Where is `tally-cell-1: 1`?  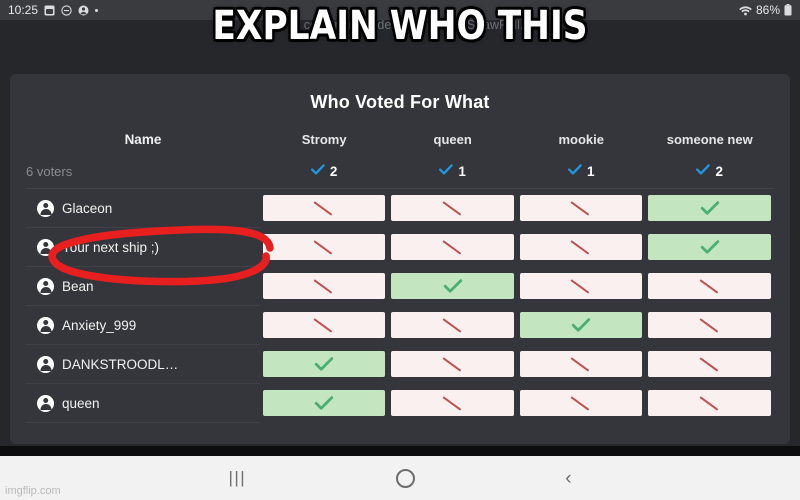
tally-cell-1: 1 is located at coordinates (452, 174).